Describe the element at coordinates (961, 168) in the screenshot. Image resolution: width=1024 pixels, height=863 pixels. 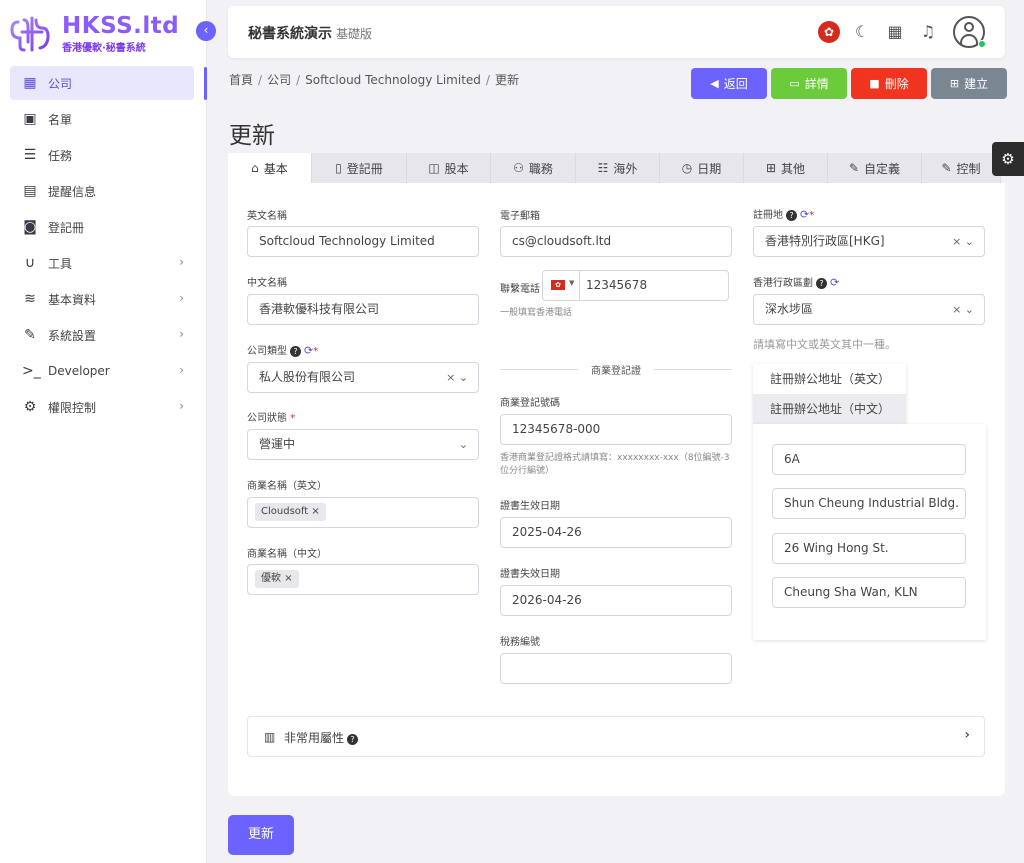
I see `tab-control: ✎ 控制` at that location.